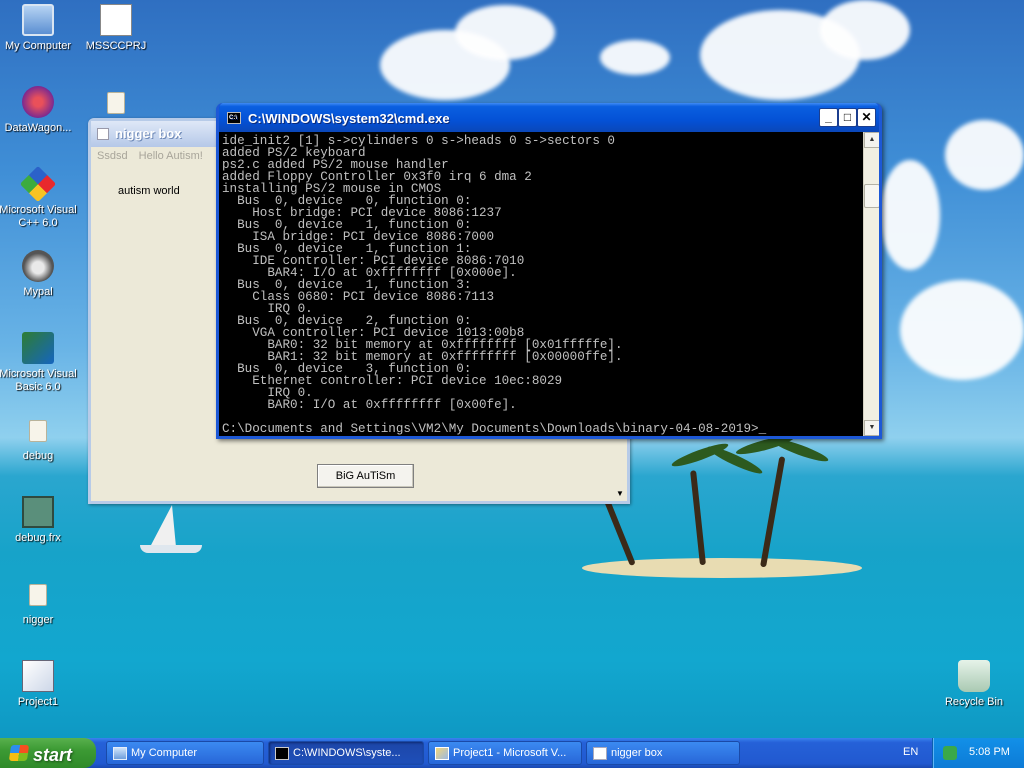  I want to click on desktop-icon-label: Microsoft Visual C++ 6.0, so click(38, 216).